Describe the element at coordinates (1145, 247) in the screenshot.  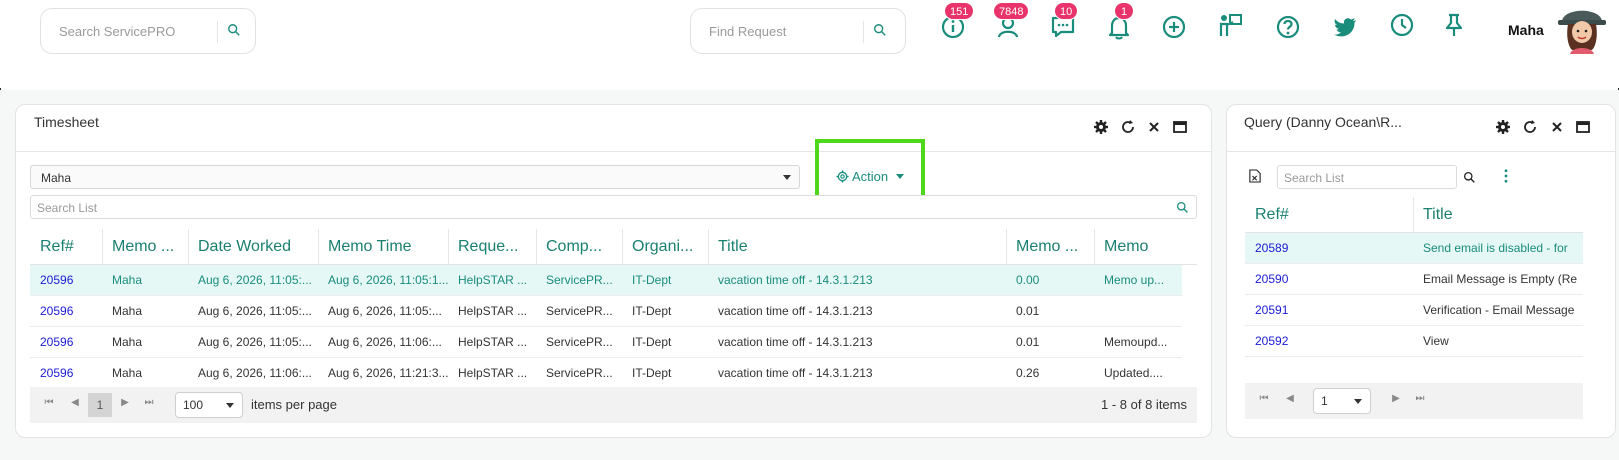
I see `col-header-memo: Memo` at that location.